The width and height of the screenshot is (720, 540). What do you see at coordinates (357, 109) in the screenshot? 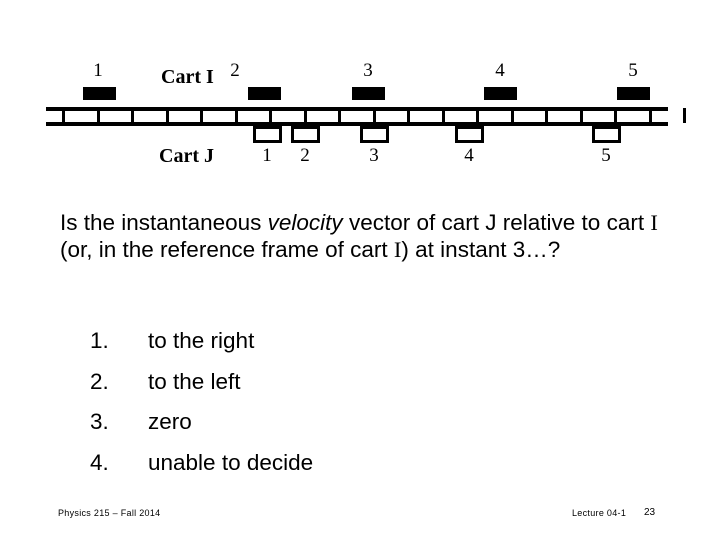
I see `ruler-top-edge` at bounding box center [357, 109].